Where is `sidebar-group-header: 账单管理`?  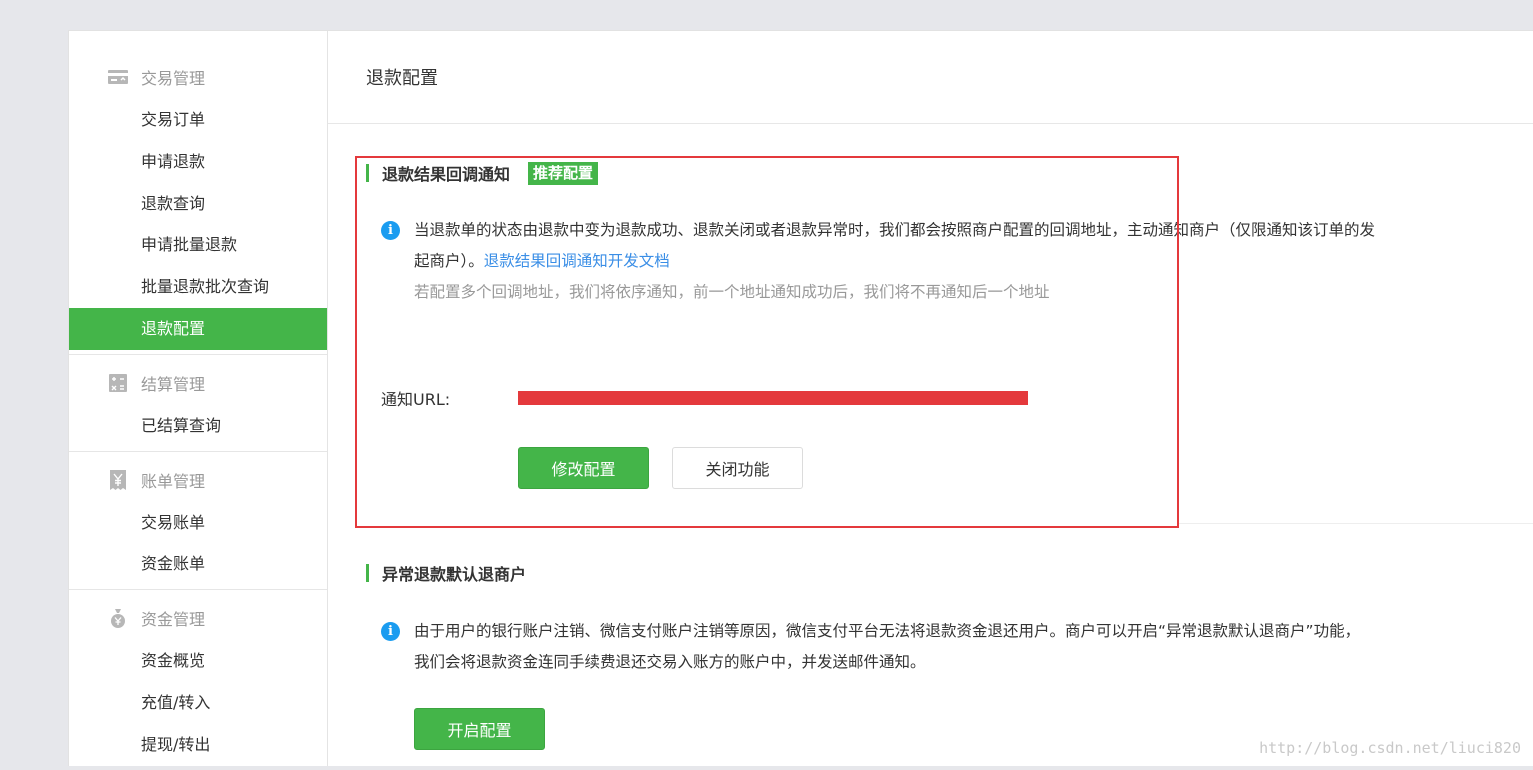 sidebar-group-header: 账单管理 is located at coordinates (198, 480).